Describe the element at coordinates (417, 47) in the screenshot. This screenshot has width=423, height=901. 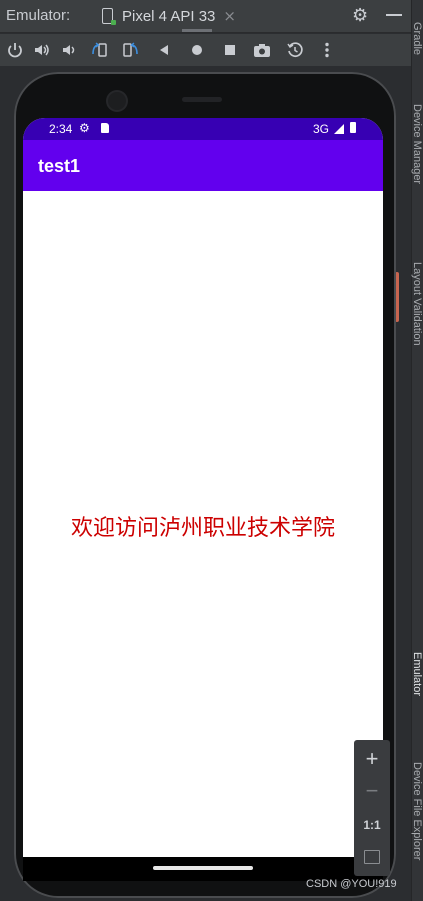
I see `side-tab-gradle: Gradle` at that location.